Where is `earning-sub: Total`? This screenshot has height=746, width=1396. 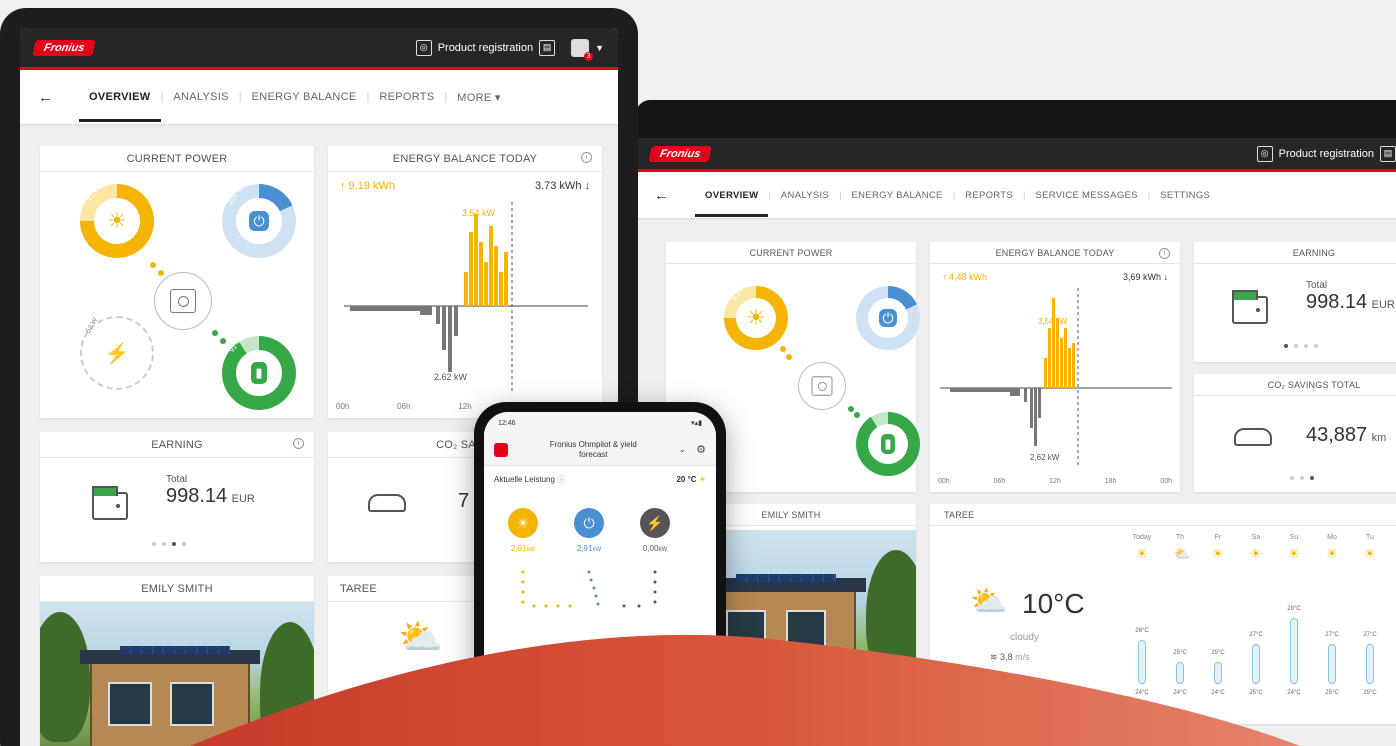
earning-sub: Total is located at coordinates (1317, 285).